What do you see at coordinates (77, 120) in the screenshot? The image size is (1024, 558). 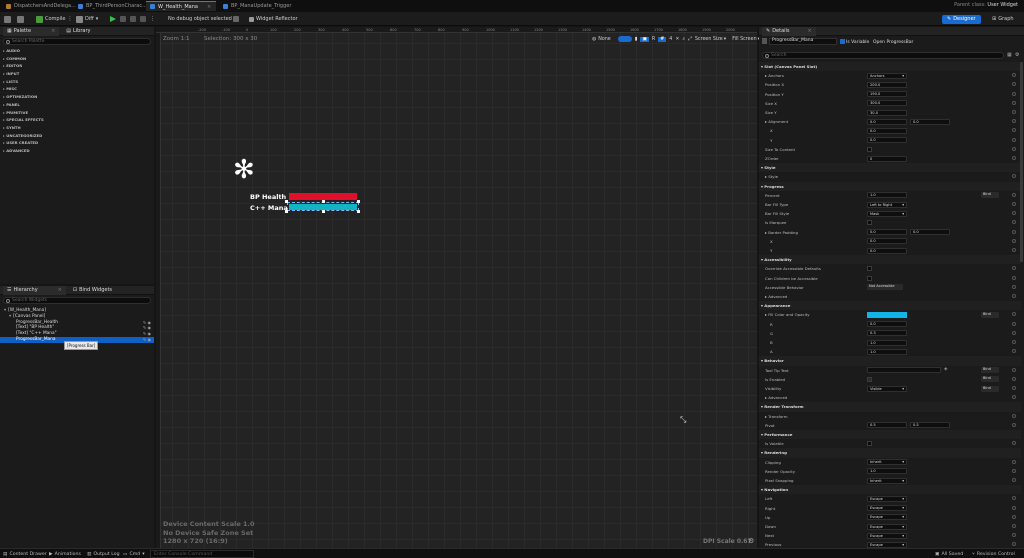 I see `palette-category: SPECIAL EFFECTS` at bounding box center [77, 120].